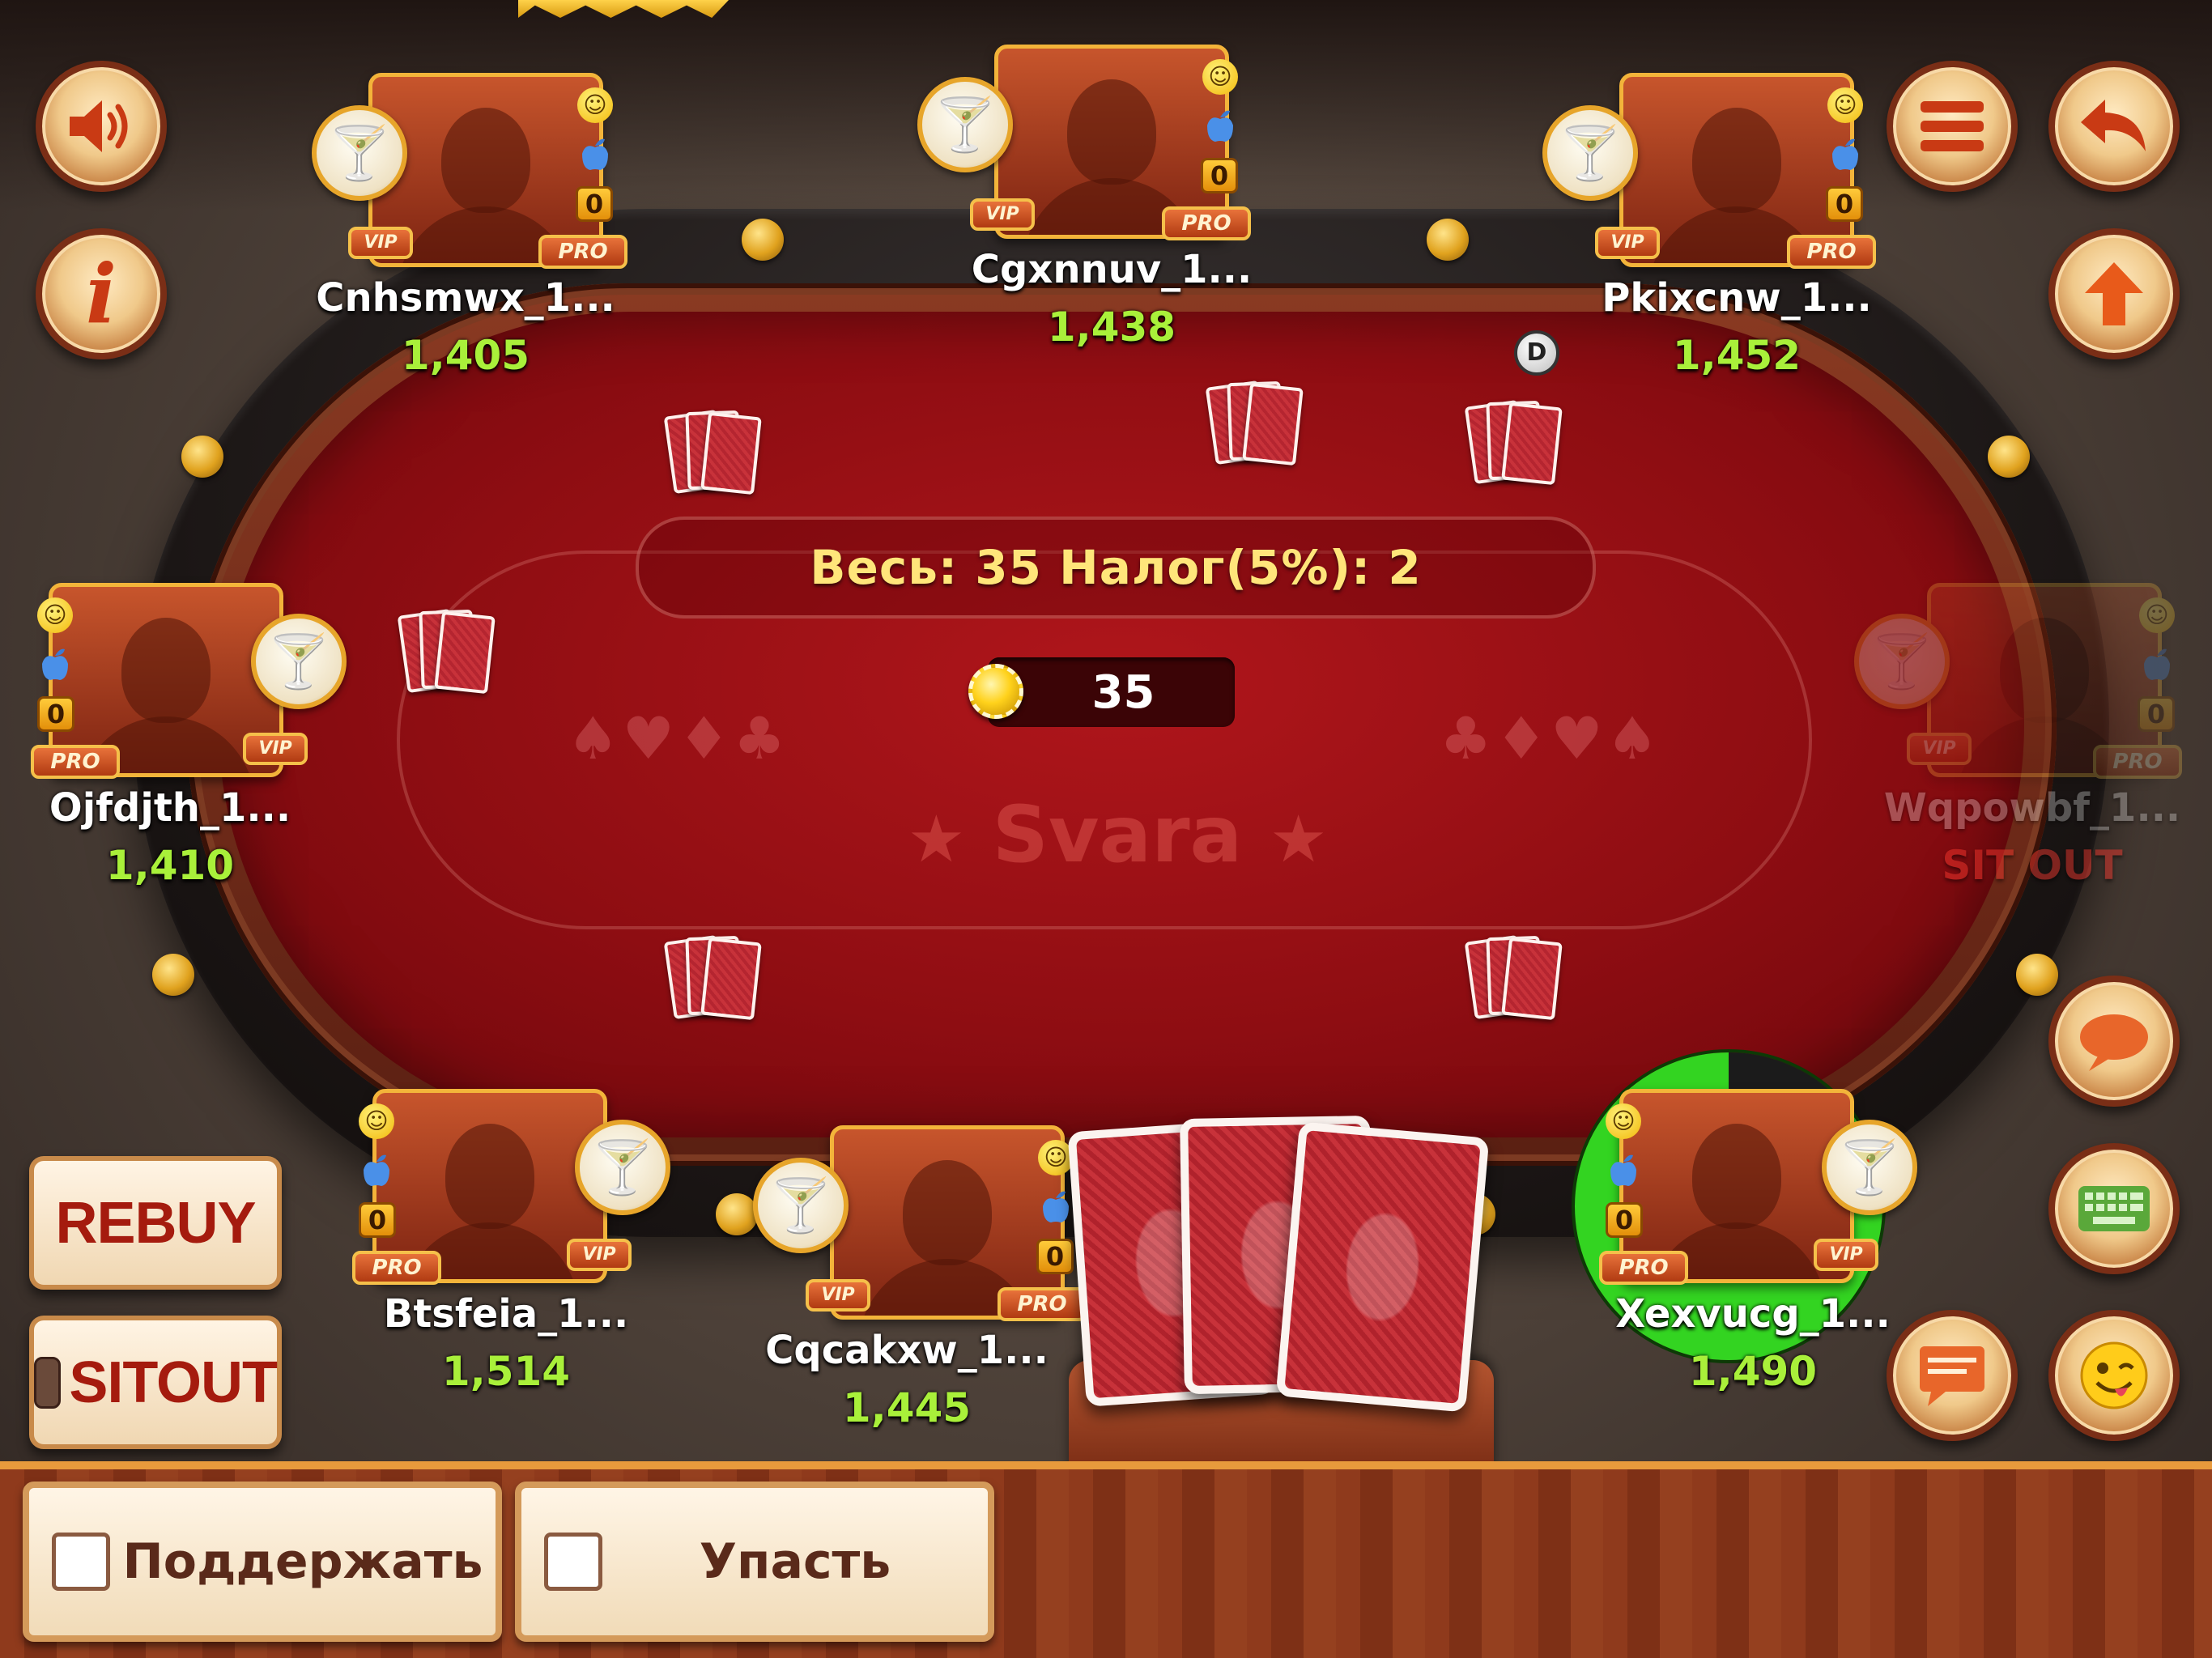 The image size is (2212, 1658). I want to click on fold-button: Упасть, so click(754, 1562).